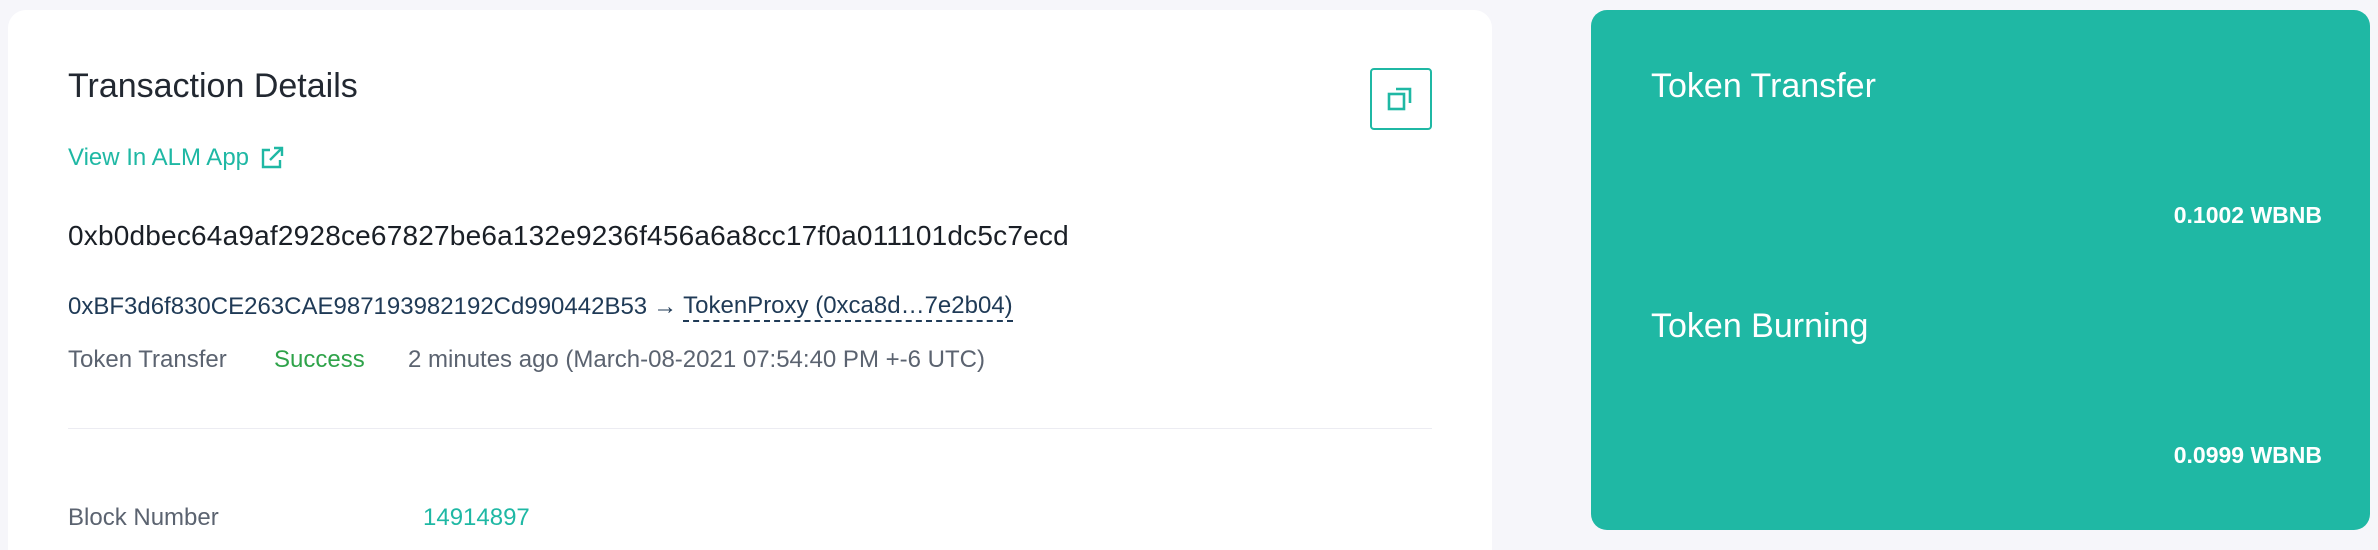 The width and height of the screenshot is (2378, 550). Describe the element at coordinates (848, 307) in the screenshot. I see `to-address-link: TokenProxy (0xca8d…7e2b04)` at that location.